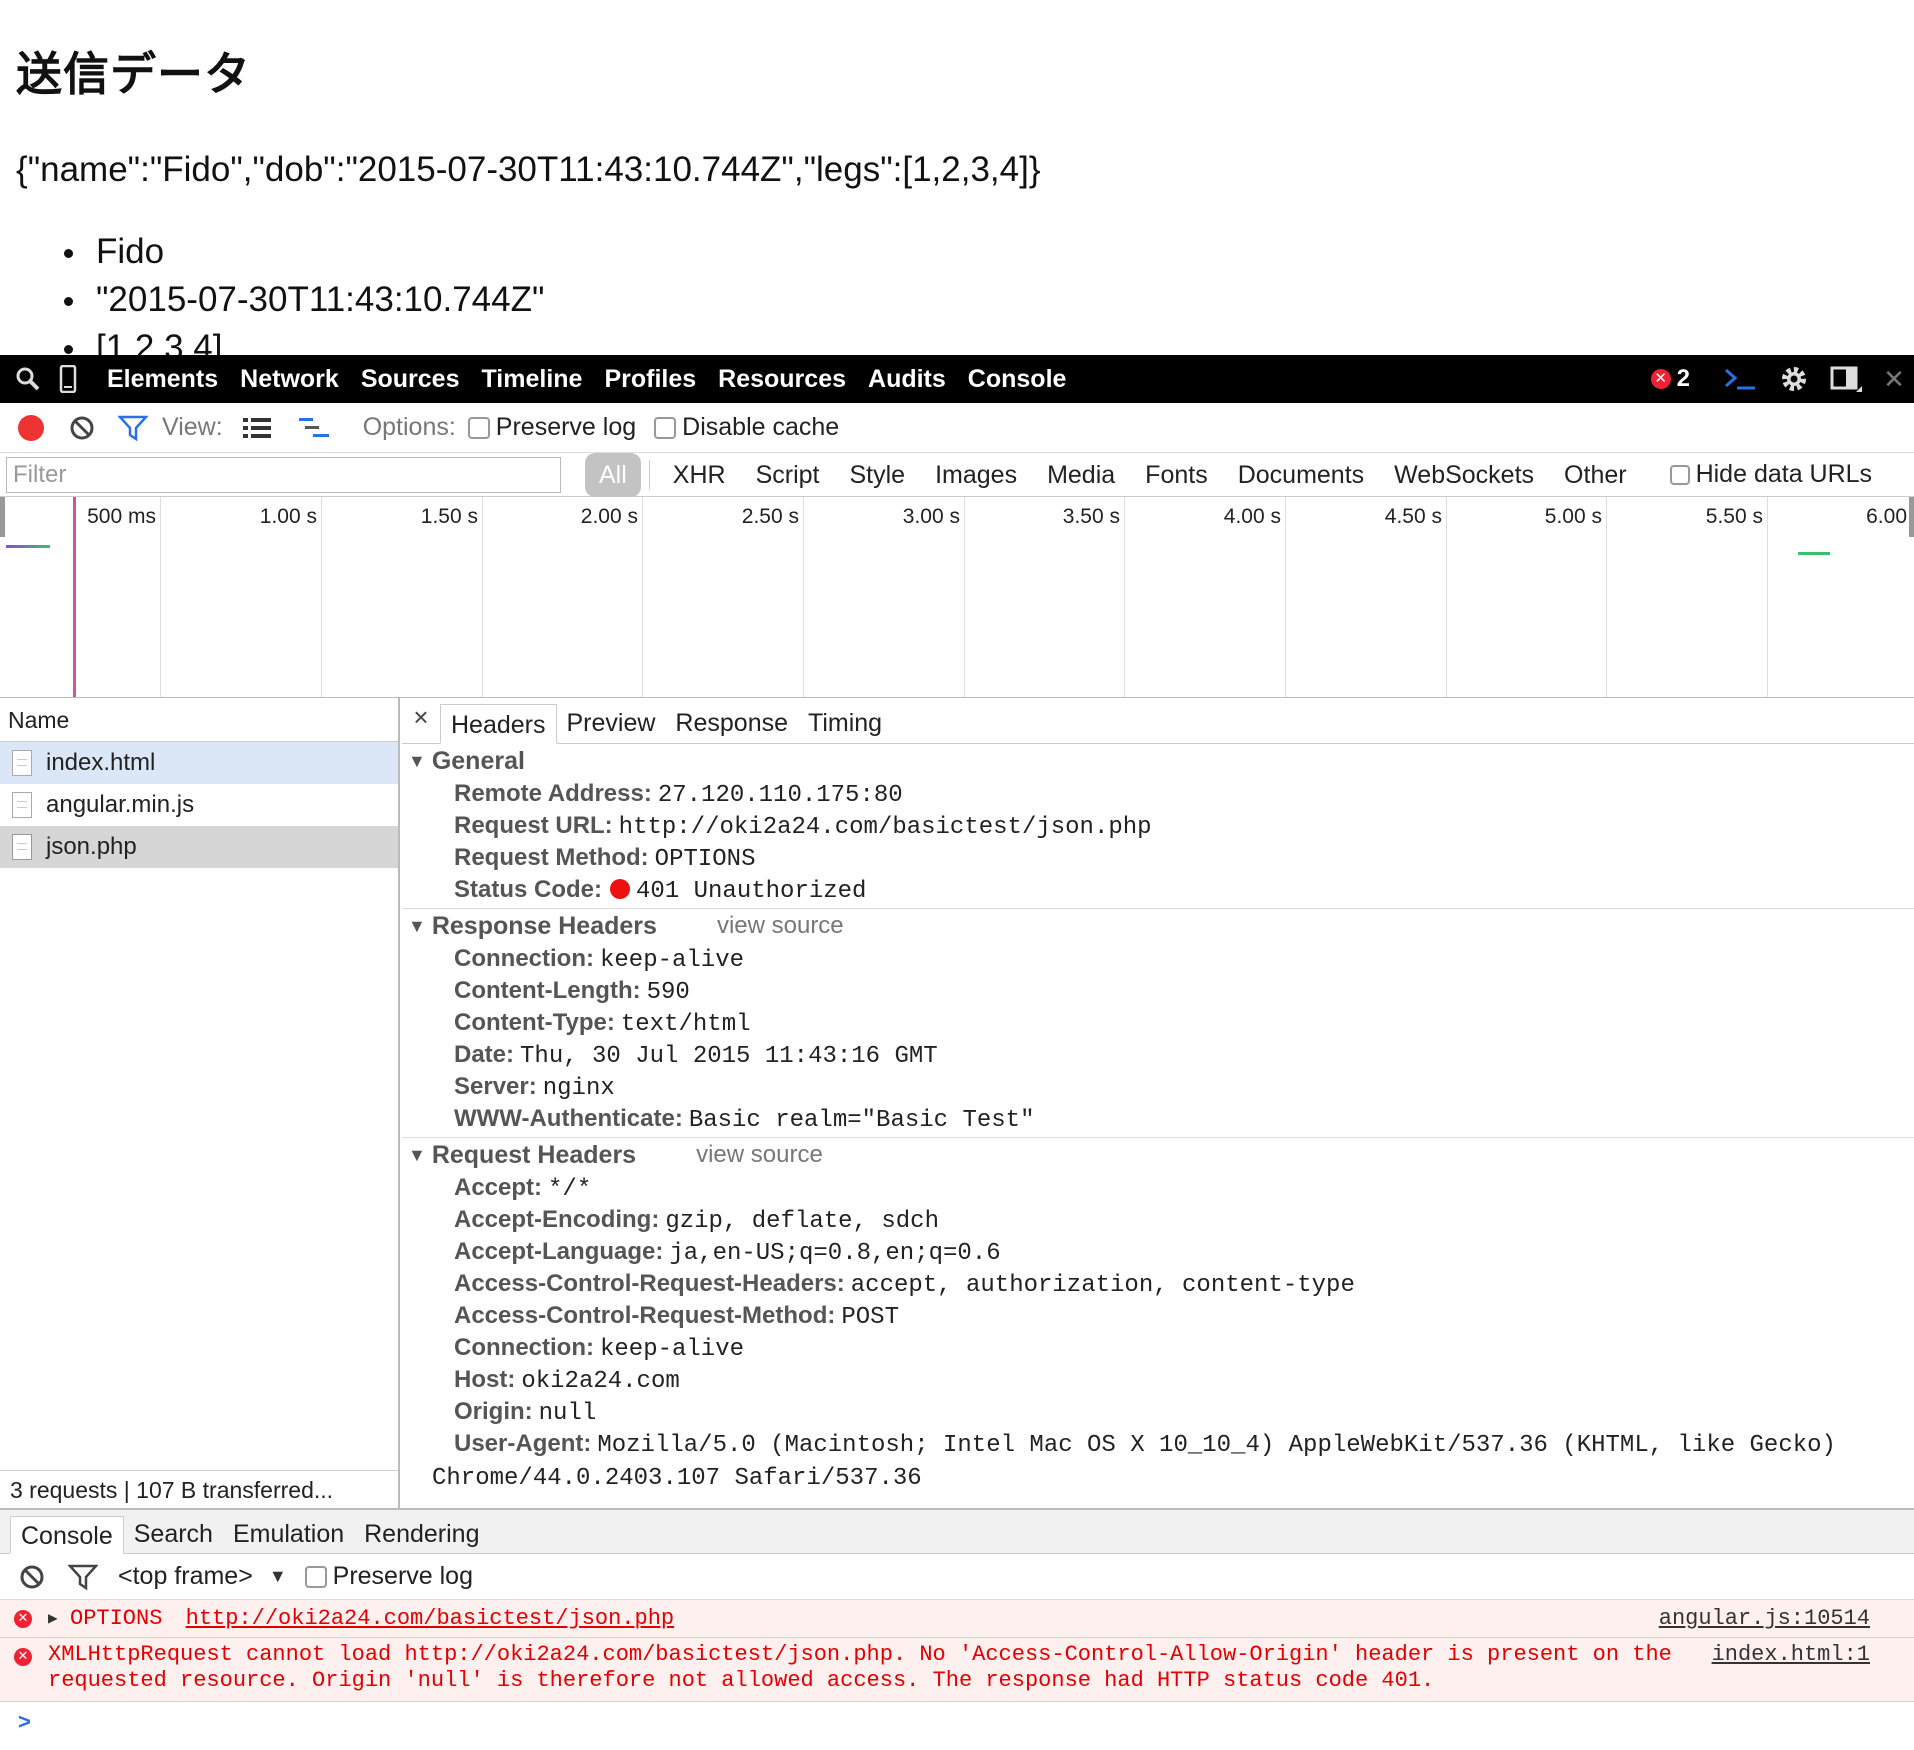 This screenshot has height=1750, width=1914. I want to click on list-item: "2015-07-30T11:43:10.744Z", so click(302, 300).